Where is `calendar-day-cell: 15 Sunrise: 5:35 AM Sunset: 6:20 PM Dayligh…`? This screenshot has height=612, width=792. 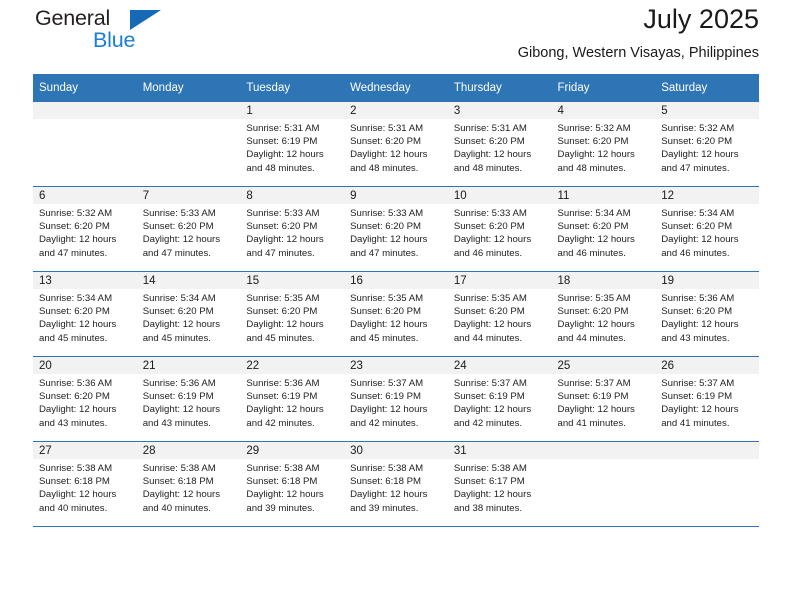 calendar-day-cell: 15 Sunrise: 5:35 AM Sunset: 6:20 PM Dayligh… is located at coordinates (292, 314).